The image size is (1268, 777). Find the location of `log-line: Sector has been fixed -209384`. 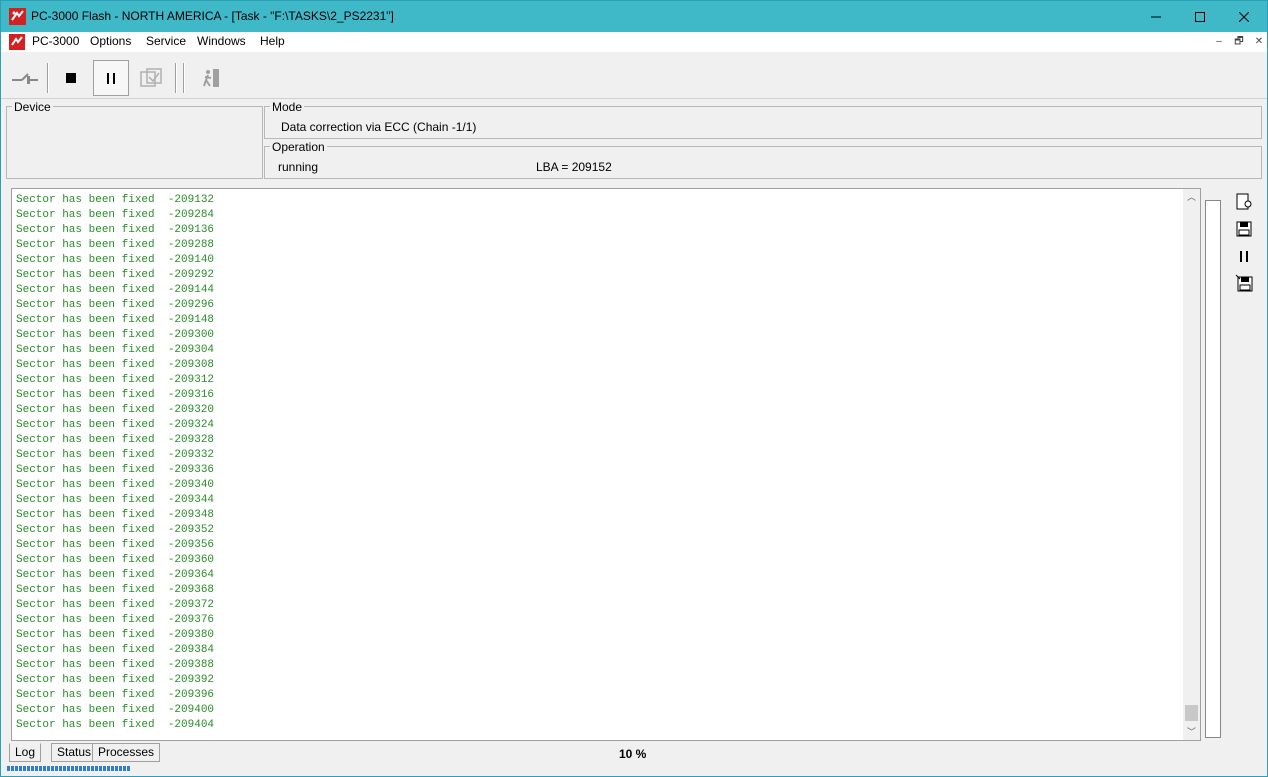

log-line: Sector has been fixed -209384 is located at coordinates (115, 650).